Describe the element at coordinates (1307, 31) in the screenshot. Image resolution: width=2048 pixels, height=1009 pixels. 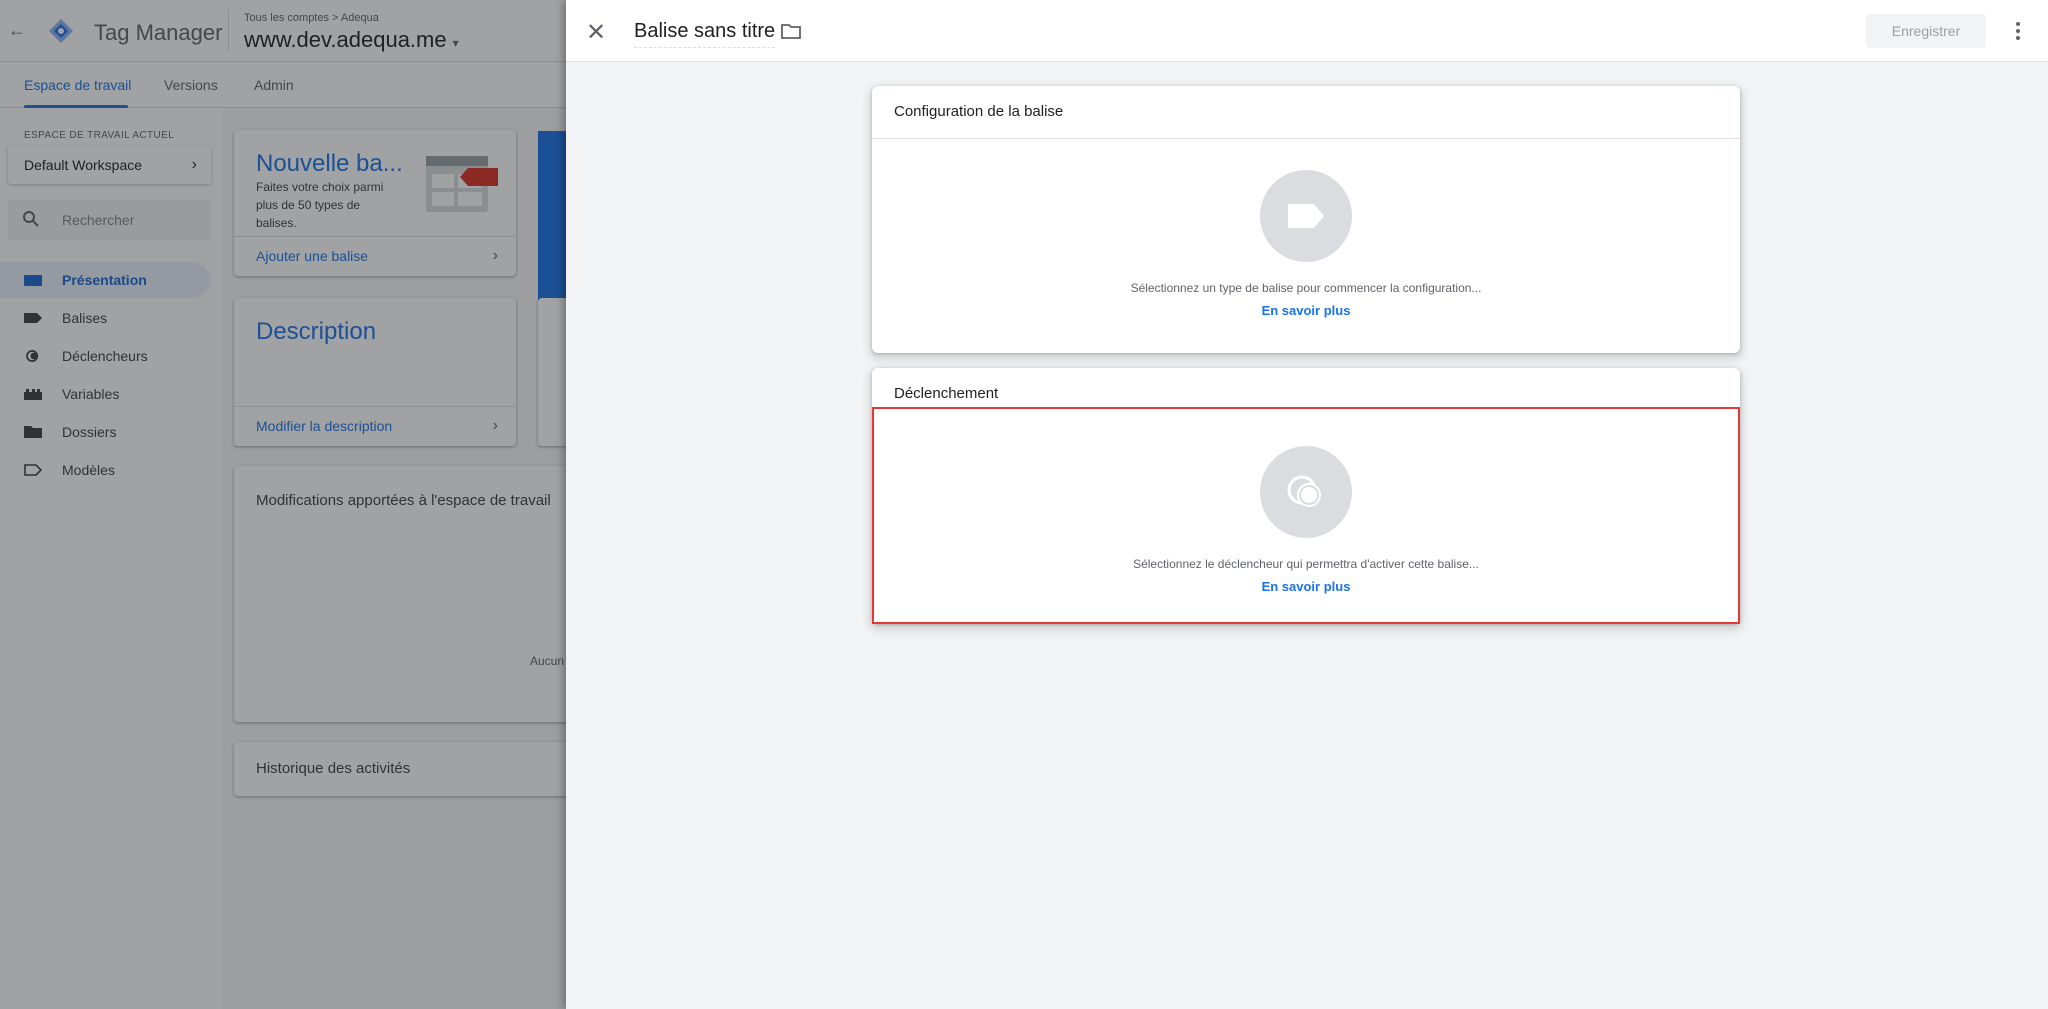
I see `tag-editor-header: ✕ Balise sans titre Enregistrer` at that location.